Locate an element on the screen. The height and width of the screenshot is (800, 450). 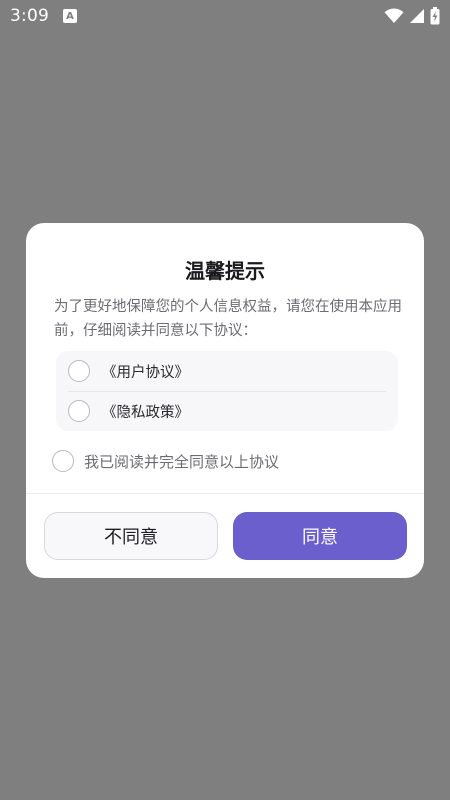
consent-radio is located at coordinates (63, 461).